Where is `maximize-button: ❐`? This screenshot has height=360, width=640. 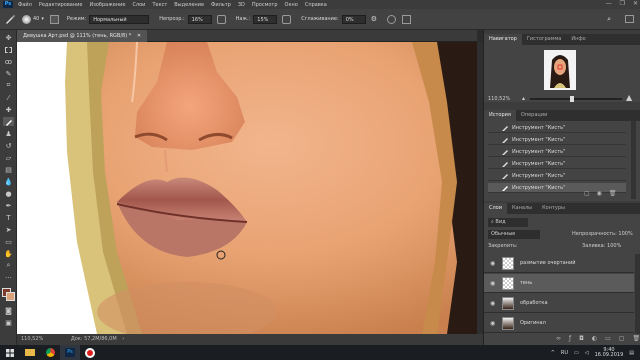
maximize-button: ❐ is located at coordinates (622, 3).